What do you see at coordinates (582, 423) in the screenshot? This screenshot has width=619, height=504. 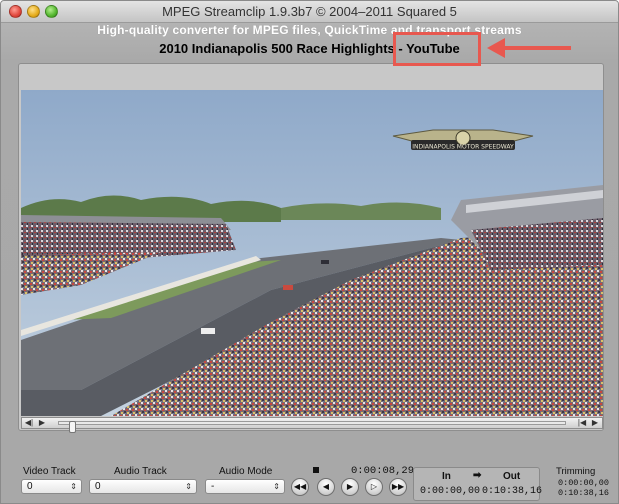 I see `step-to-end-icon: |◀` at bounding box center [582, 423].